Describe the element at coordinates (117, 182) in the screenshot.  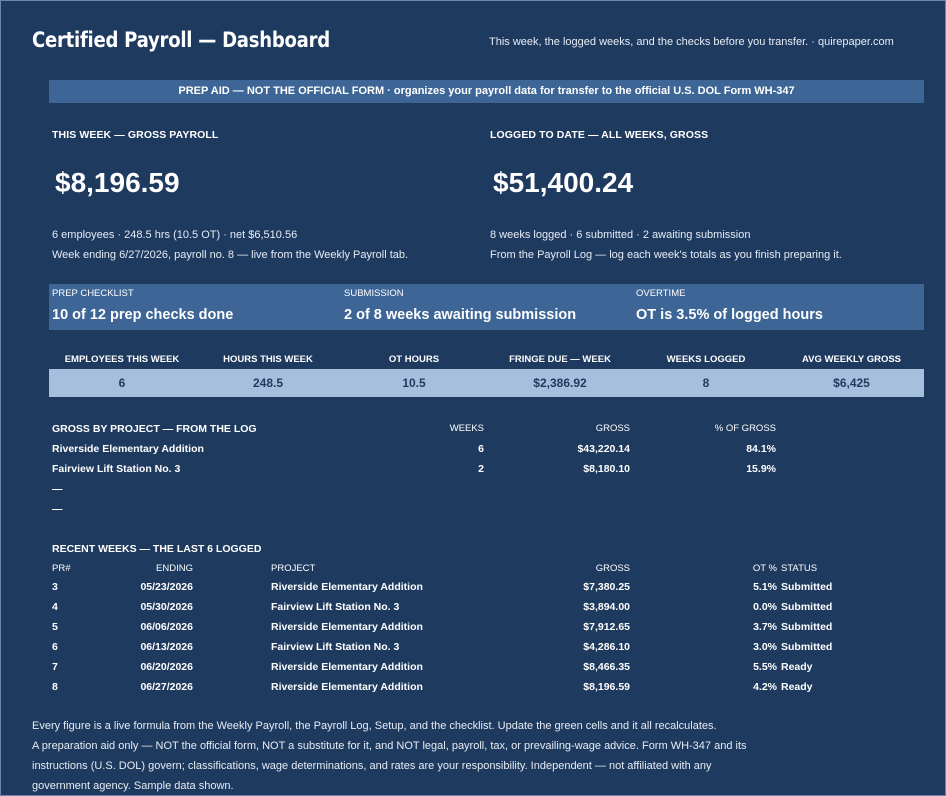
I see `this-week-gross-value: $8,196.59` at that location.